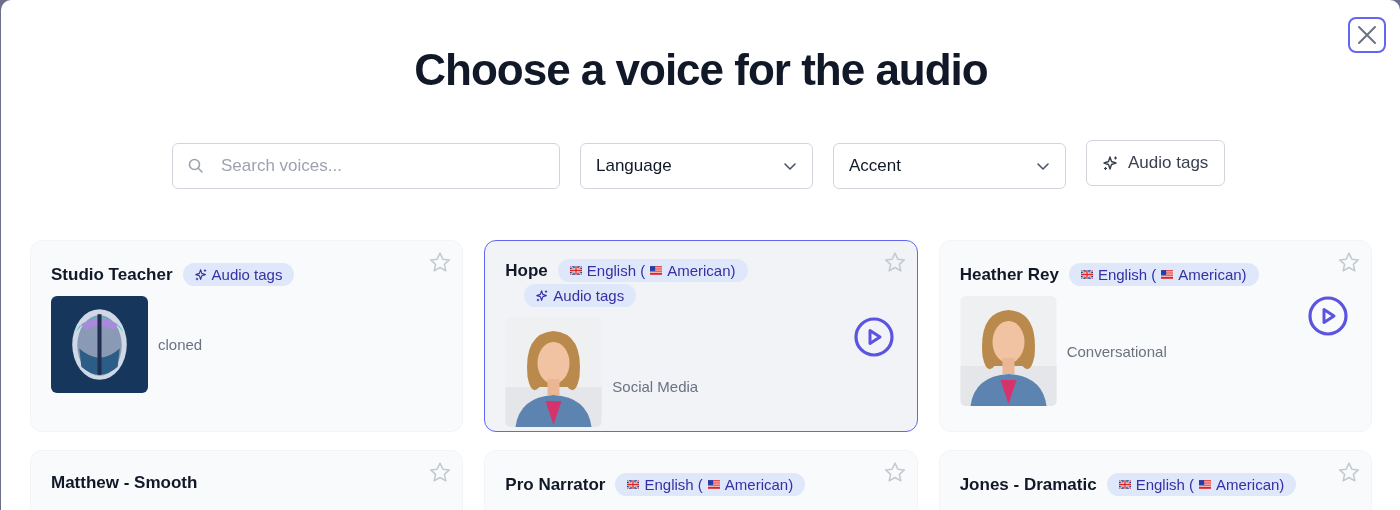  Describe the element at coordinates (124, 483) in the screenshot. I see `voice-name: Matthew - Smooth` at that location.